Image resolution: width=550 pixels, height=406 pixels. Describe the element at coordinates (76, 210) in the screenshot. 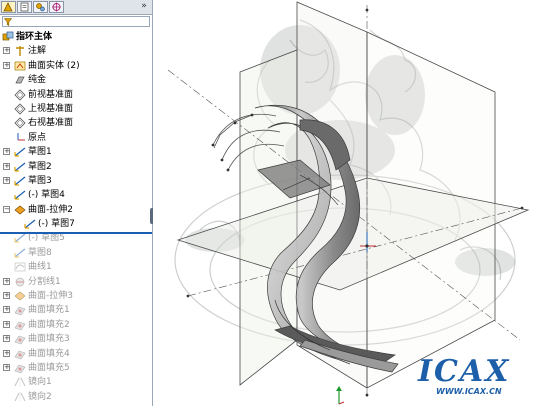

I see `tree-item: − 曲面-拉伸2` at that location.